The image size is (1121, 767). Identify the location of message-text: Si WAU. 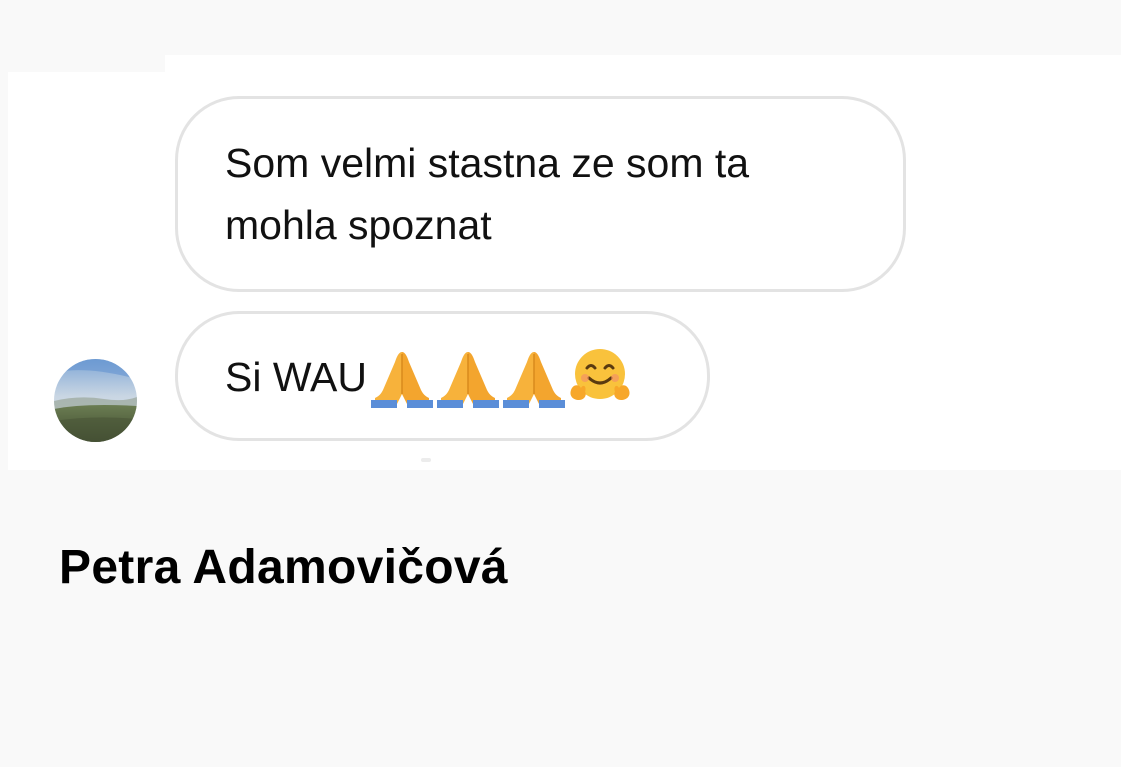
(296, 377).